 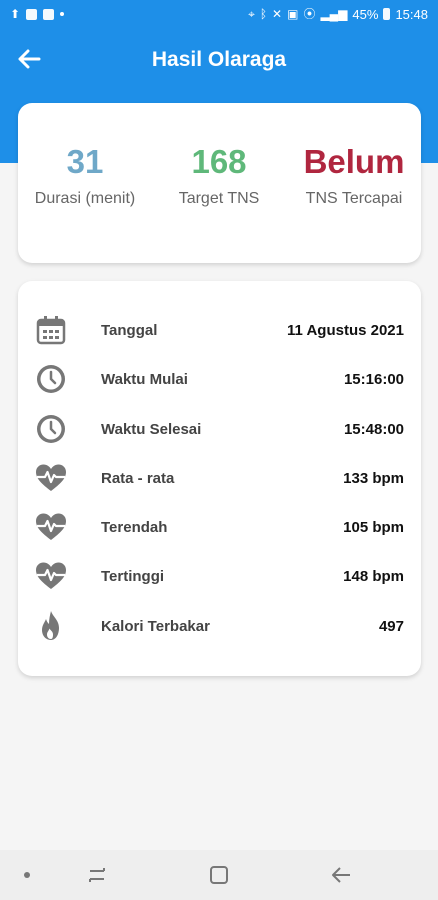 What do you see at coordinates (32, 14) in the screenshot?
I see `image-icon` at bounding box center [32, 14].